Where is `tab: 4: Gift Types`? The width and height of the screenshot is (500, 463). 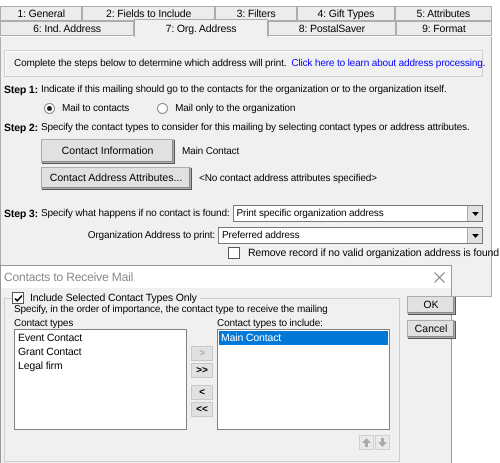
tab: 4: Gift Types is located at coordinates (346, 13).